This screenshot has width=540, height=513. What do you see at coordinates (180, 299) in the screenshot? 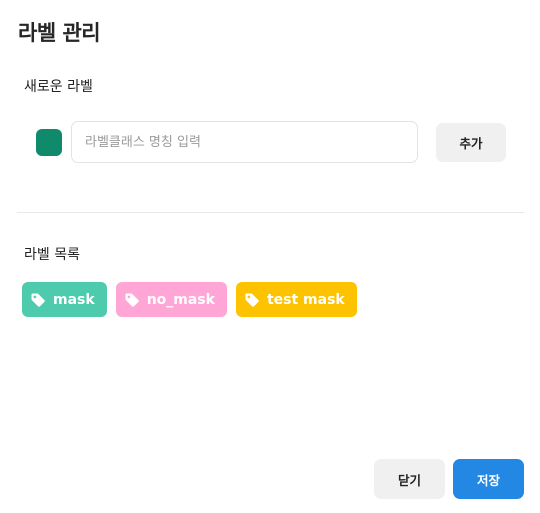
I see `label-chip-name: no_mask` at bounding box center [180, 299].